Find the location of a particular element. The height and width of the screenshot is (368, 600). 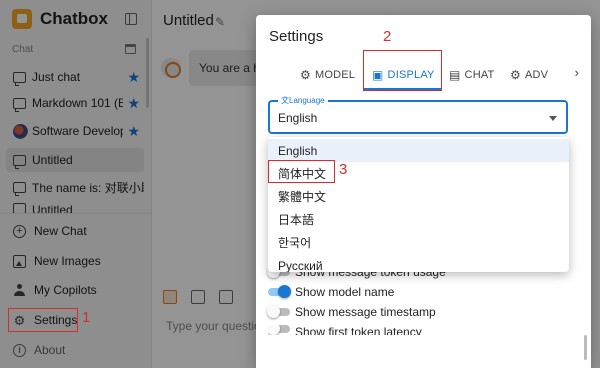

gear-icon: ⚙ is located at coordinates (515, 75).